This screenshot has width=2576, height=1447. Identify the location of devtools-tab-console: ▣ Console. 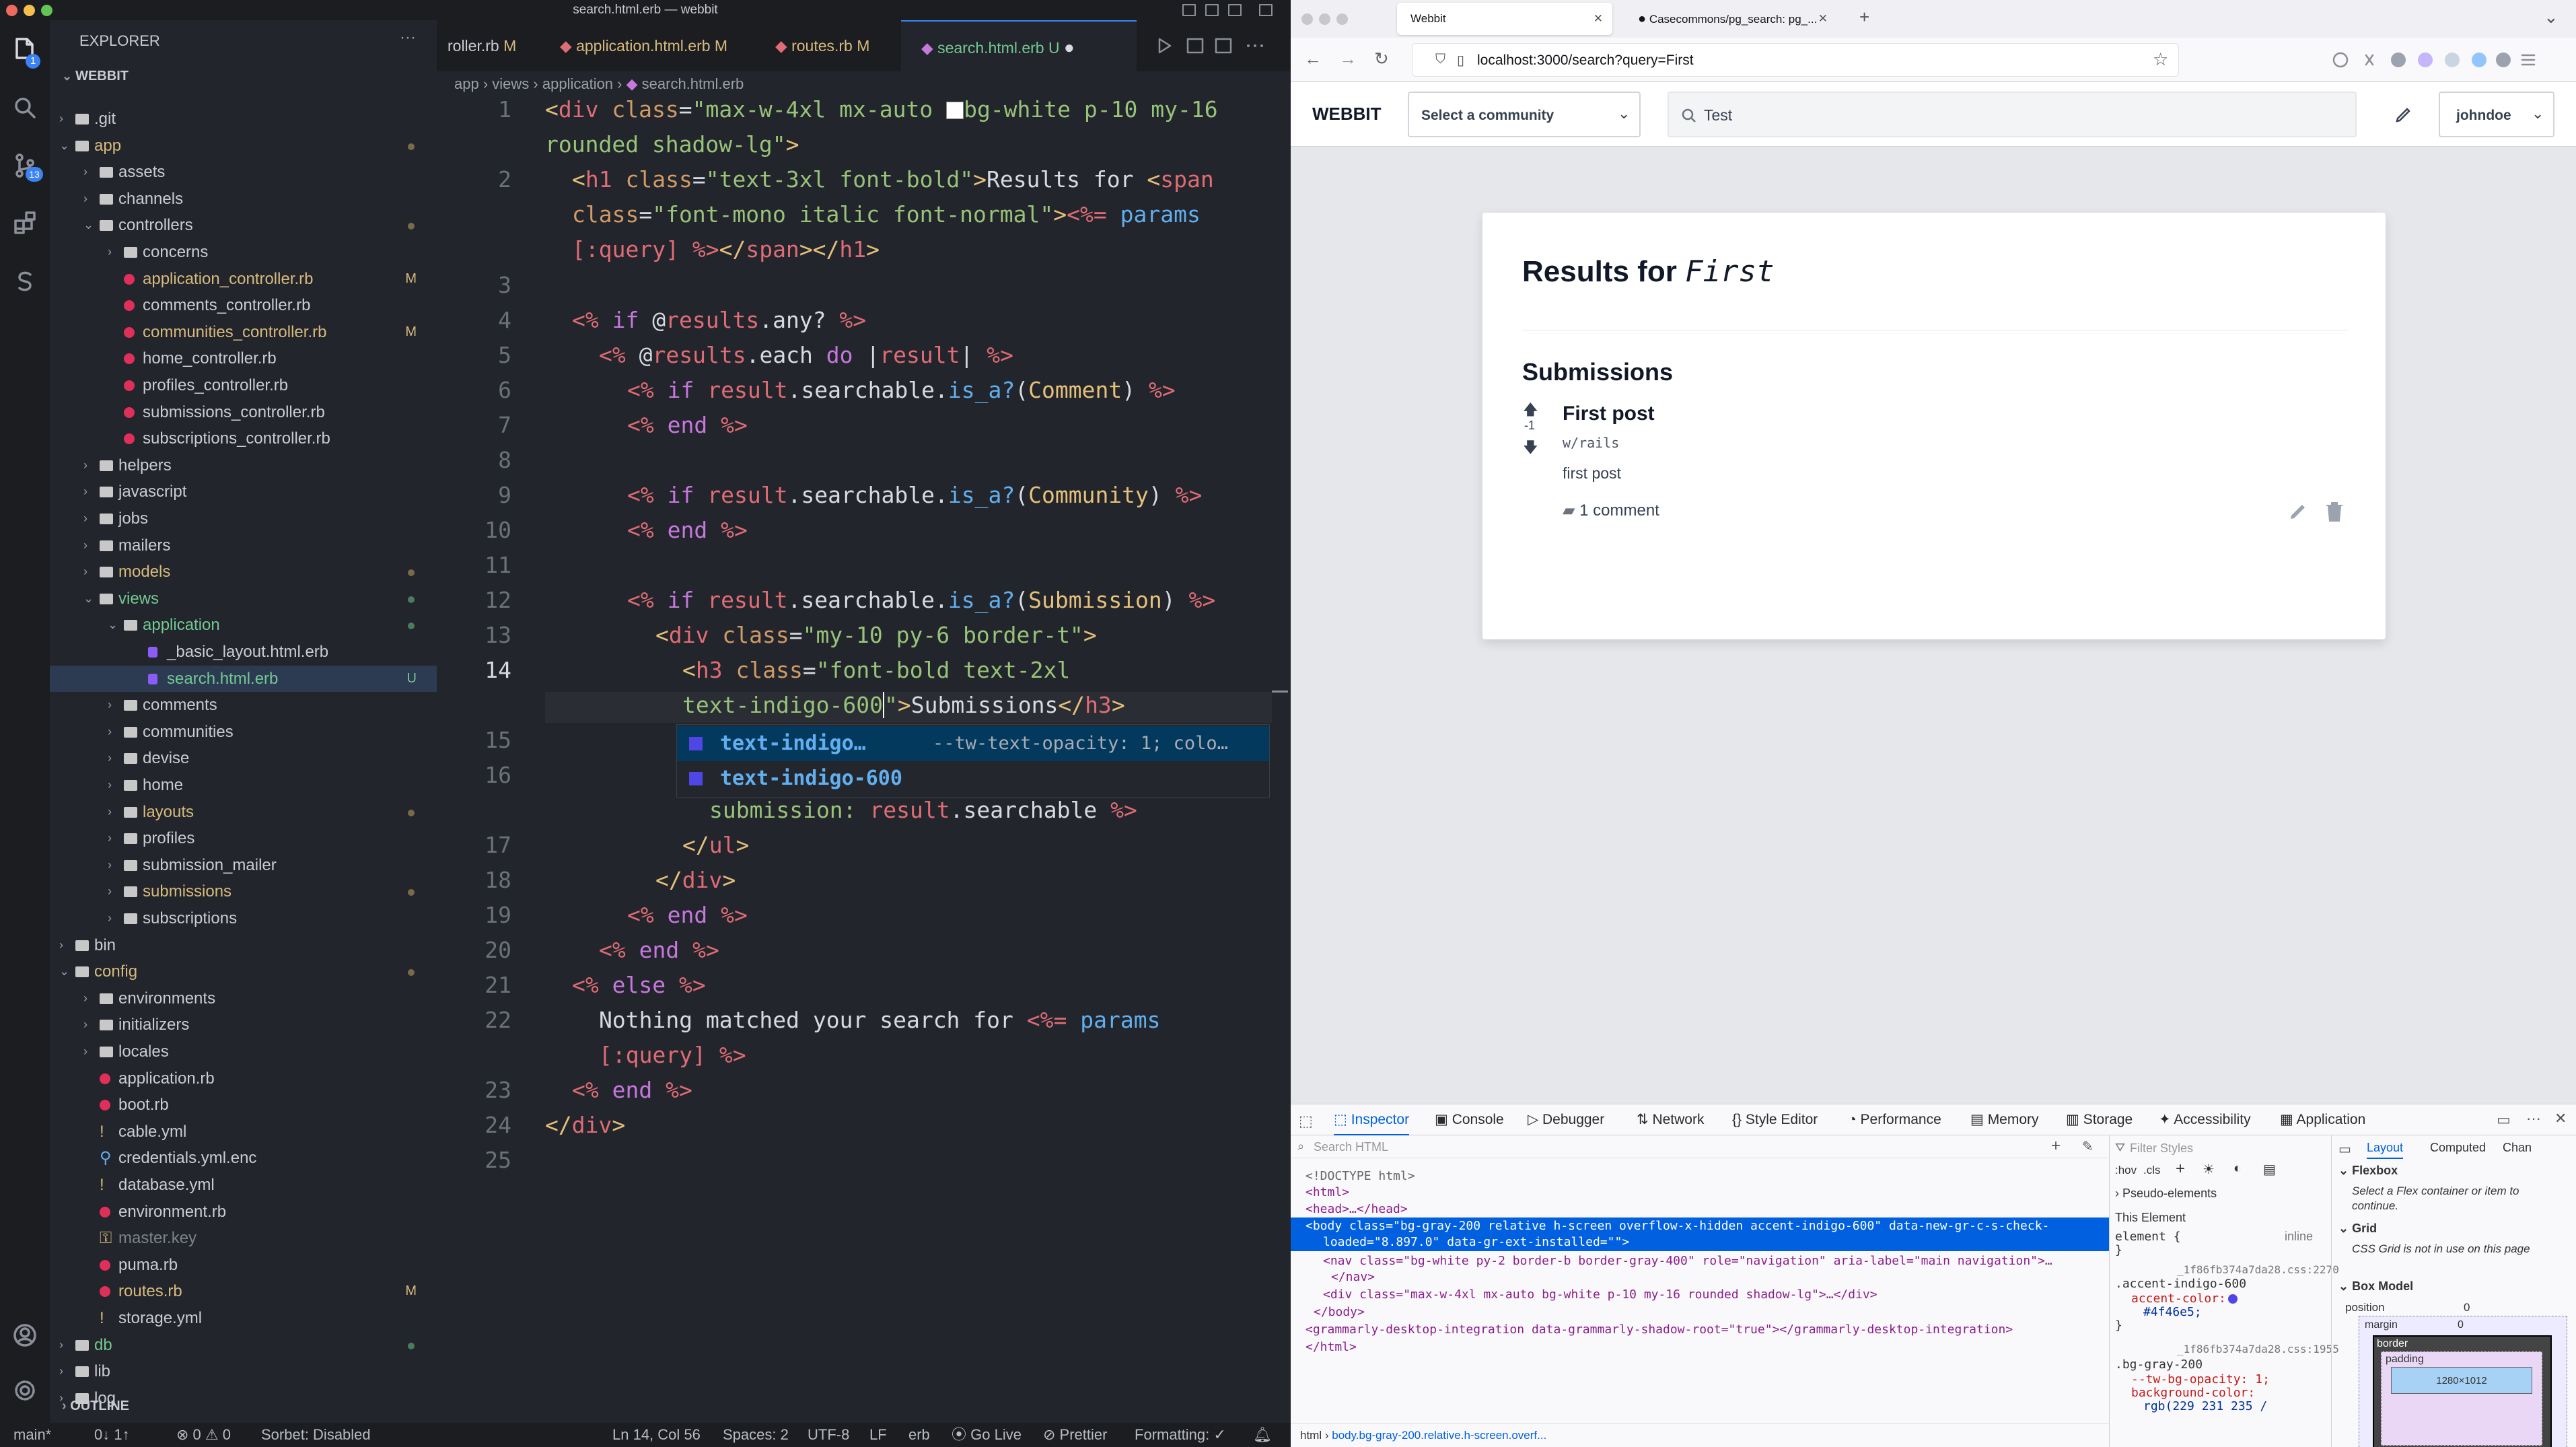
(1469, 1119).